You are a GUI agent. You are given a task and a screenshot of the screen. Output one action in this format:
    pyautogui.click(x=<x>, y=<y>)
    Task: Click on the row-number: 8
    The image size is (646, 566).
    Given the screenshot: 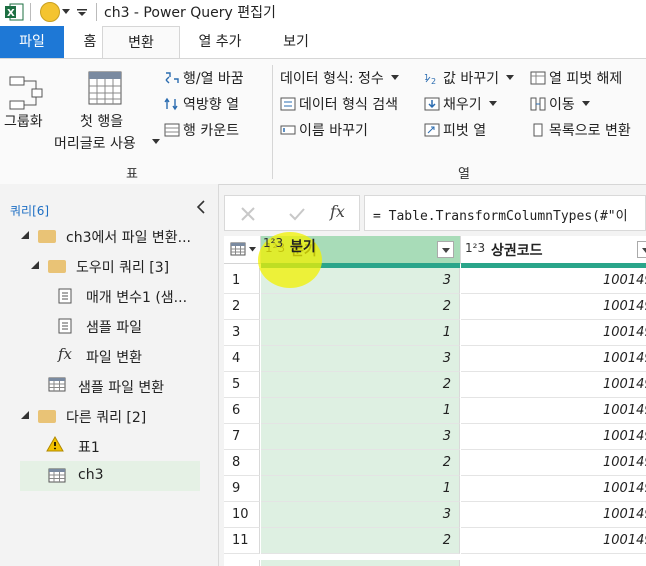 What is the action you would take?
    pyautogui.click(x=242, y=463)
    